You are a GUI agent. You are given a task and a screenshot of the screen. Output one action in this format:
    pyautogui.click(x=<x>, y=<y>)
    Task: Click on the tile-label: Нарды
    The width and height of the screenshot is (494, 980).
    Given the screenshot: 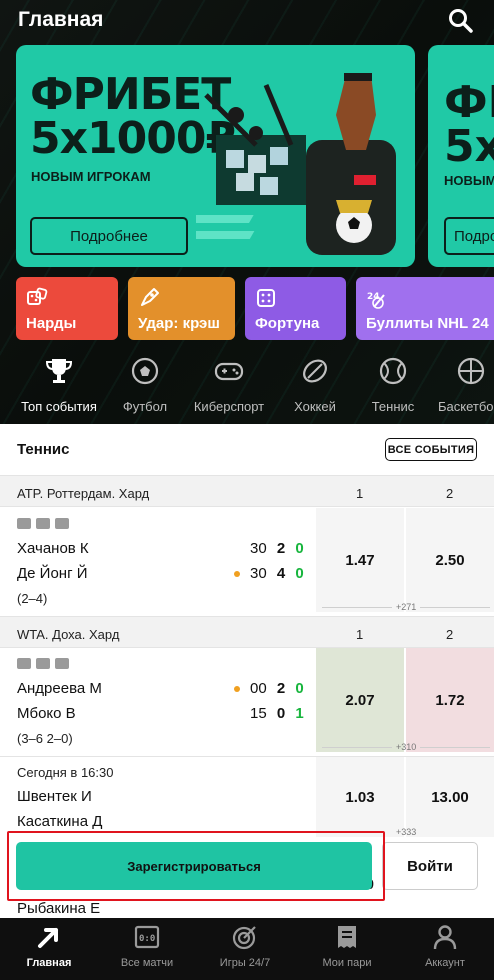 What is the action you would take?
    pyautogui.click(x=51, y=323)
    